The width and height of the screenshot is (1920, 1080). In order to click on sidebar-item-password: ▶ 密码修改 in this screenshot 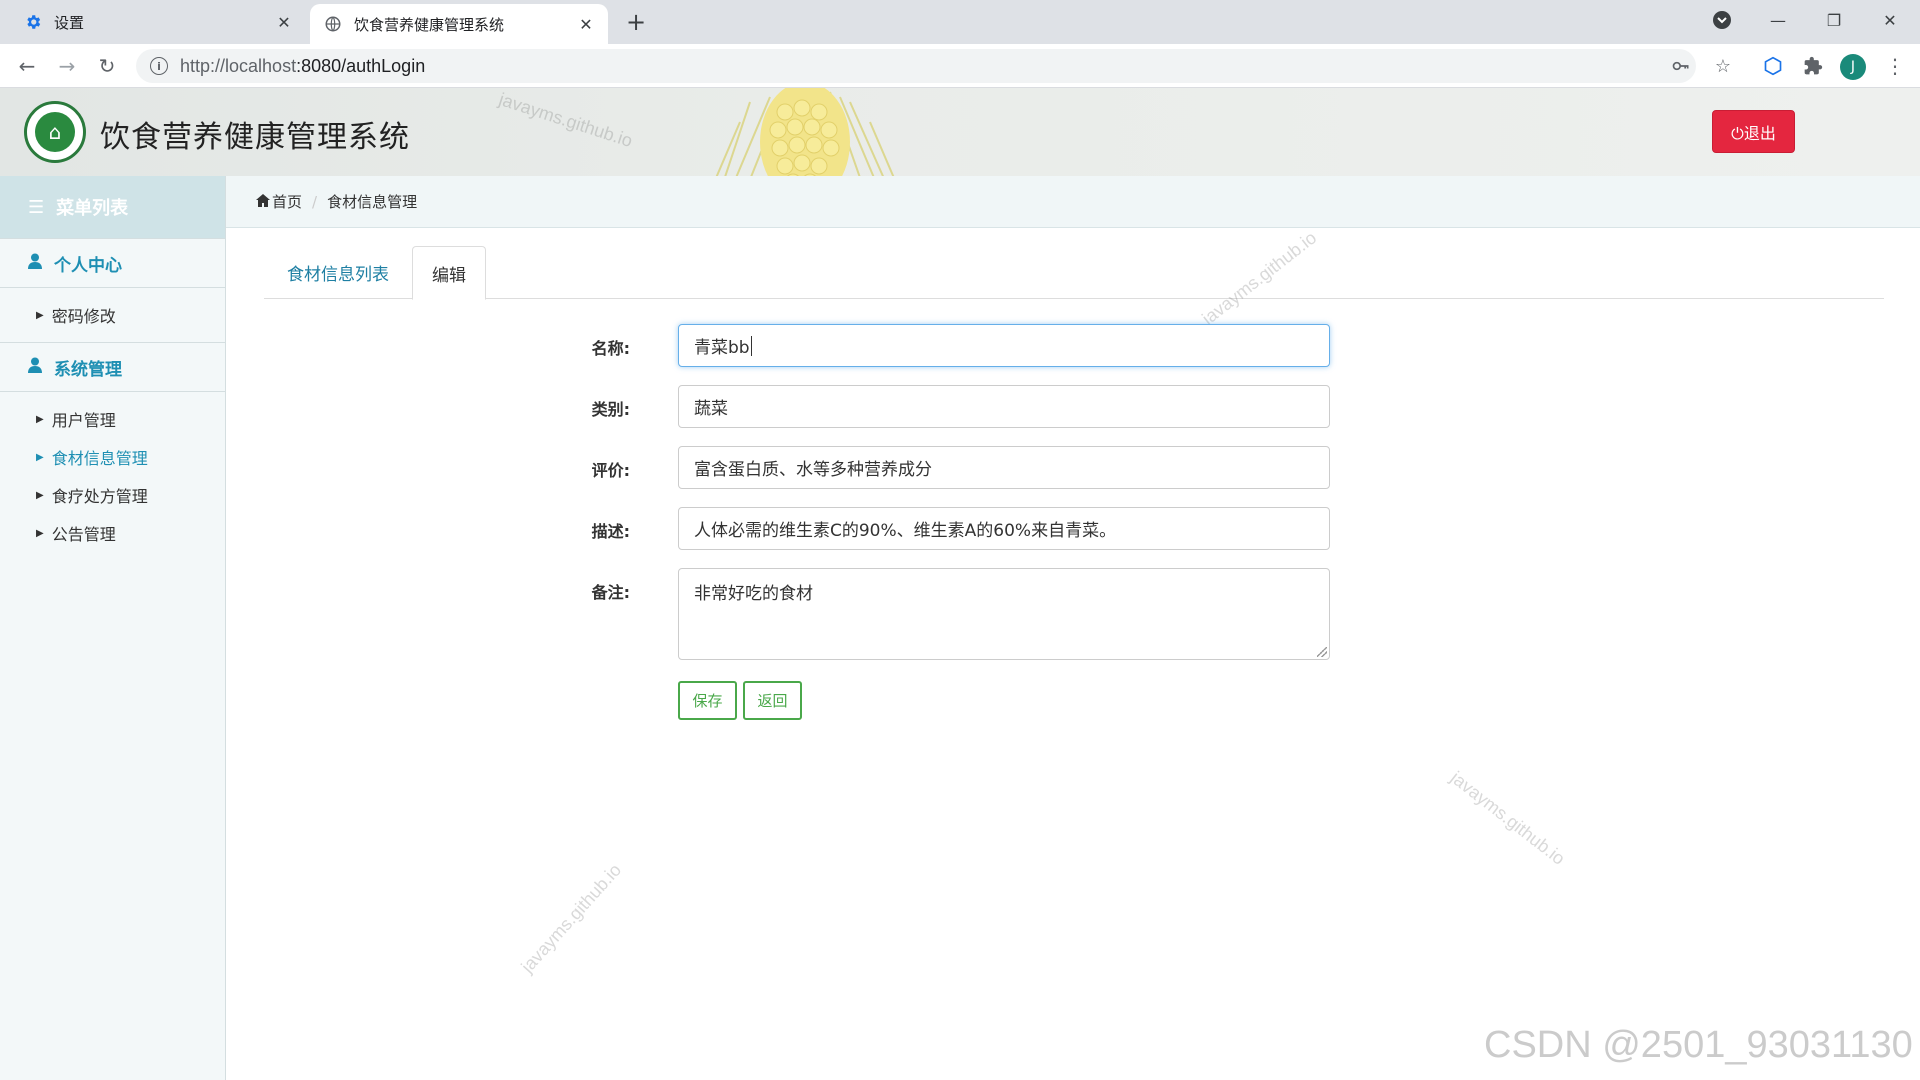, I will do `click(112, 315)`.